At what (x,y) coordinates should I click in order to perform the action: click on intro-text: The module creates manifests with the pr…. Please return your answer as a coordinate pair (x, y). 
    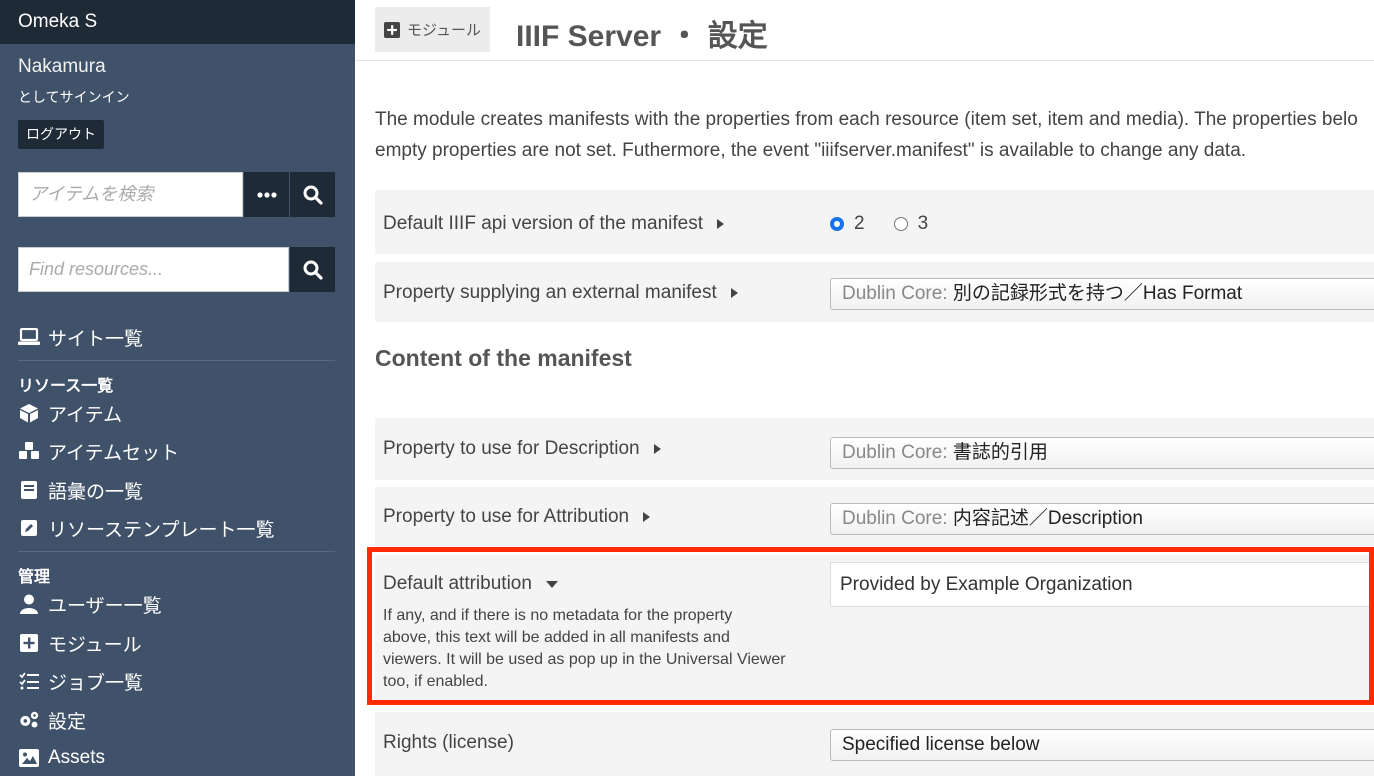
    Looking at the image, I should click on (874, 135).